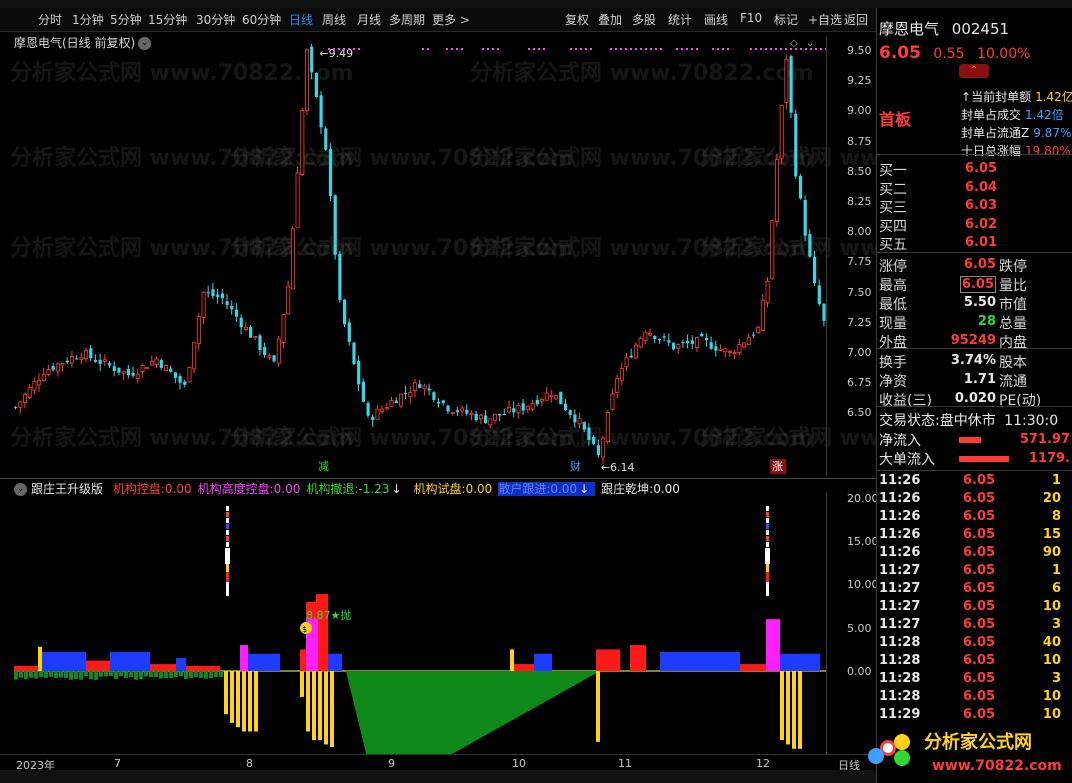 The height and width of the screenshot is (783, 1072). What do you see at coordinates (50, 19) in the screenshot?
I see `period-tab: 分时` at bounding box center [50, 19].